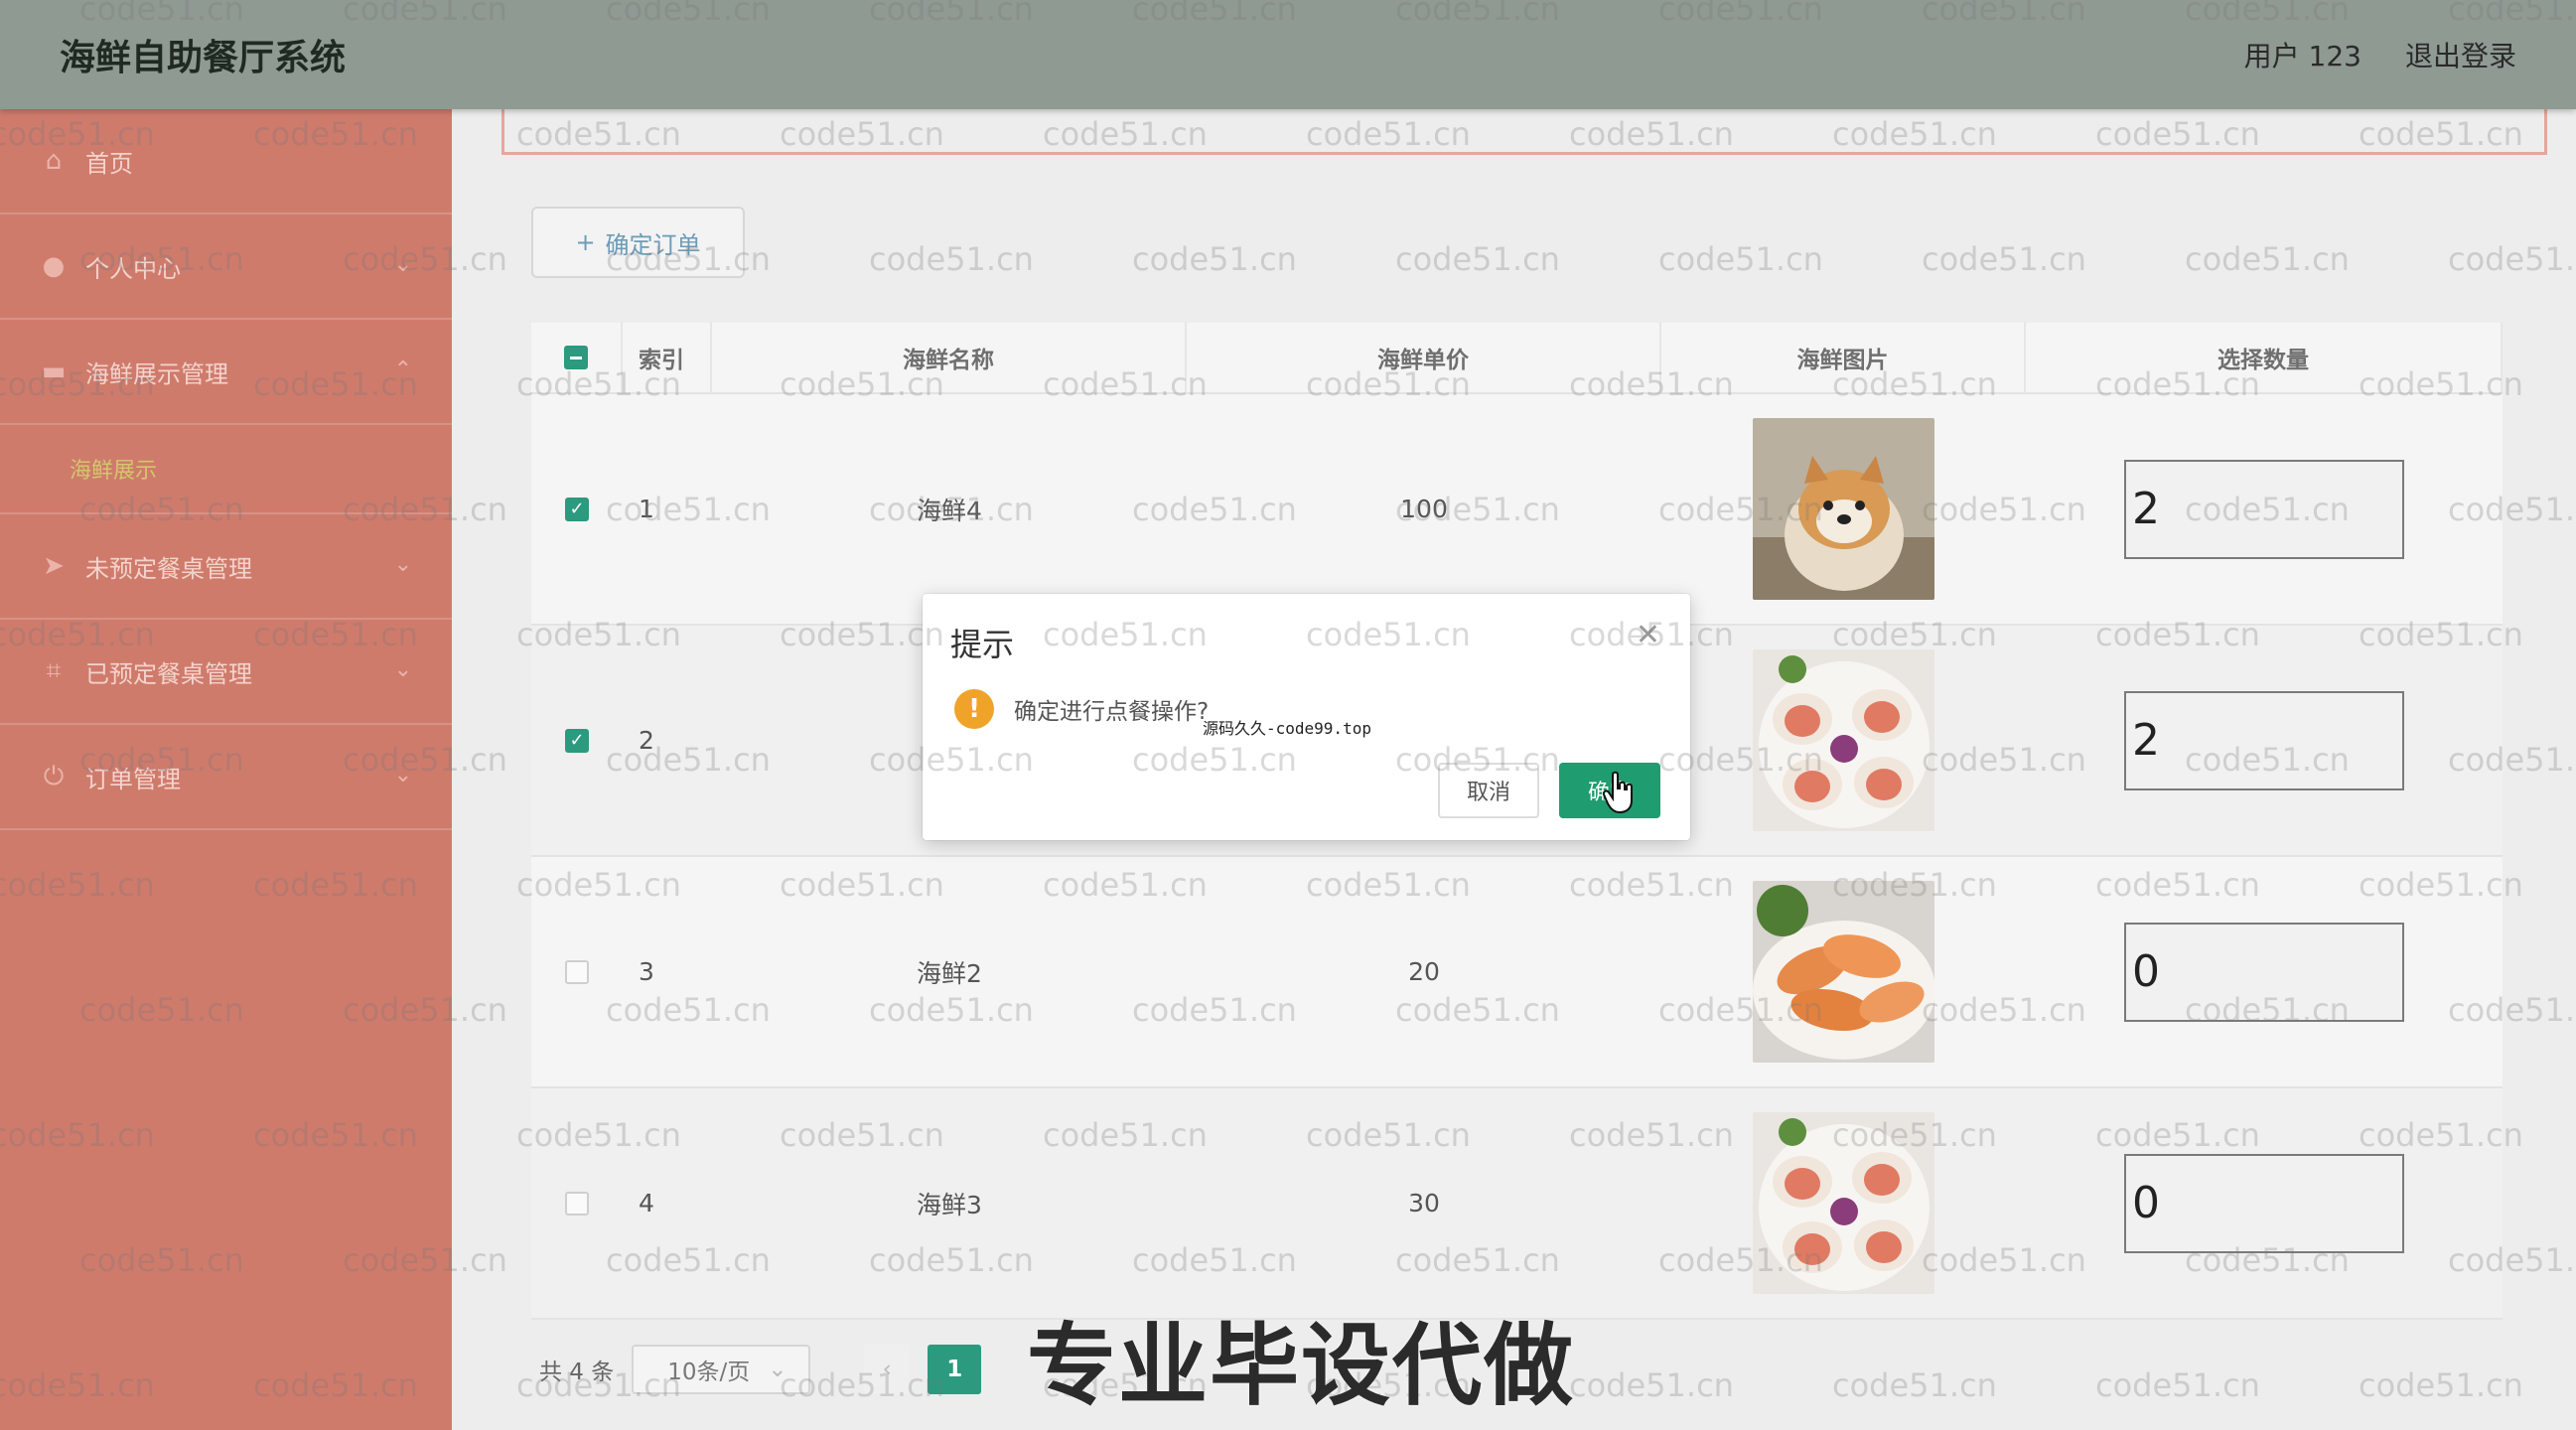  Describe the element at coordinates (1648, 635) in the screenshot. I see `close-icon: ✕` at that location.